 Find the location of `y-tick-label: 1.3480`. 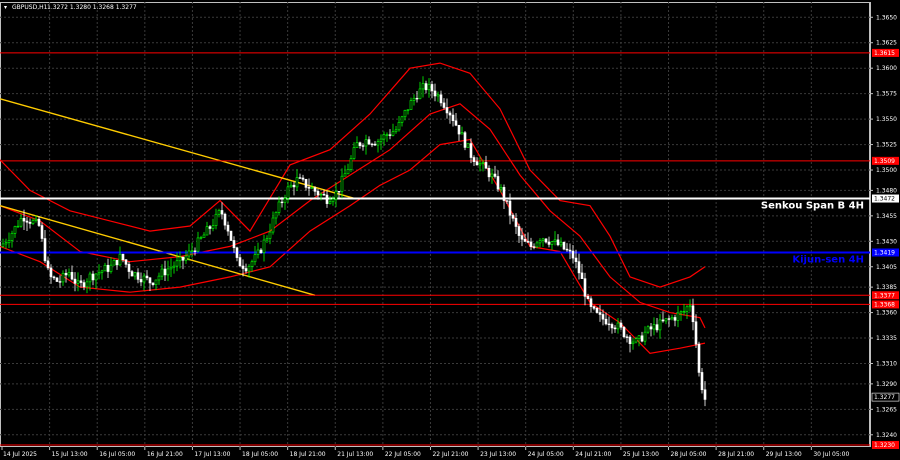

y-tick-label: 1.3480 is located at coordinates (886, 190).